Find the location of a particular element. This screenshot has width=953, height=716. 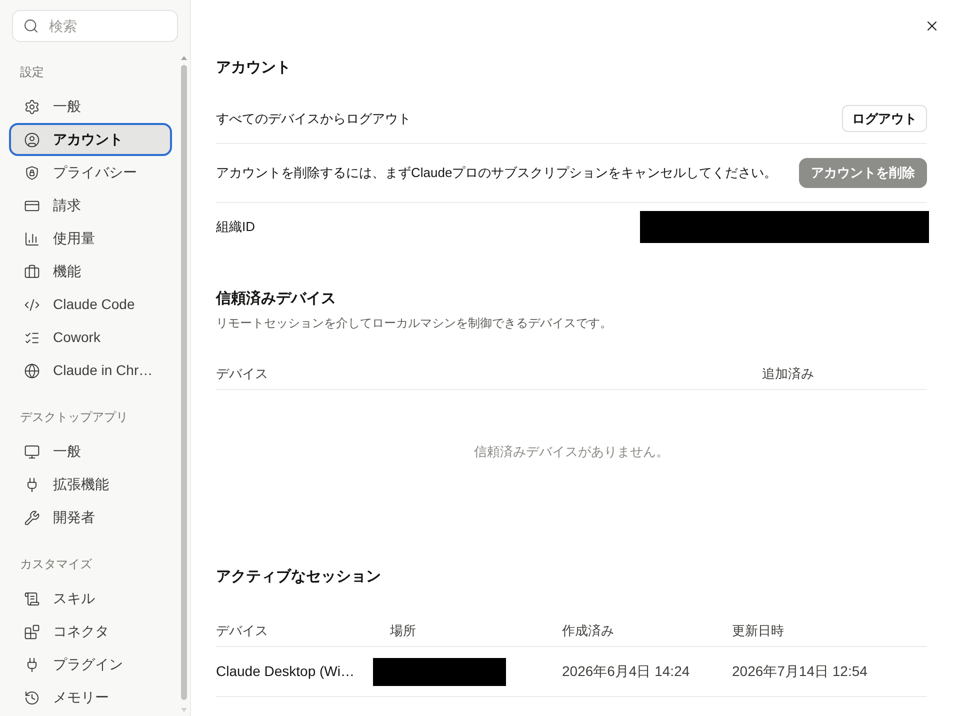

wrench-icon is located at coordinates (32, 518).